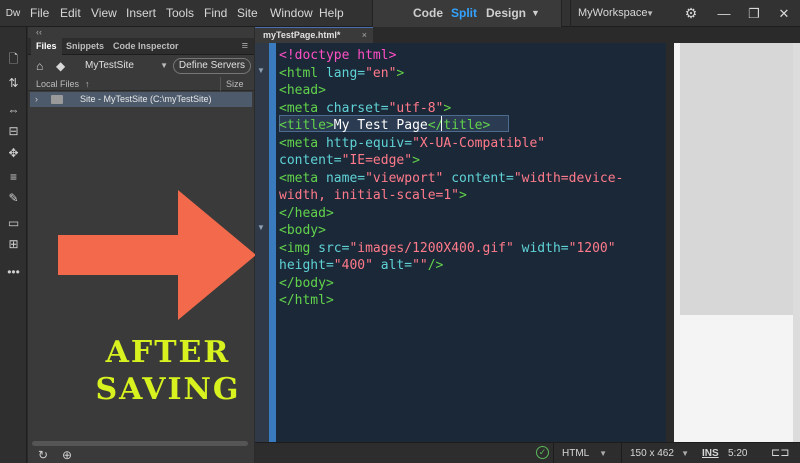 This screenshot has width=800, height=463. Describe the element at coordinates (310, 160) in the screenshot. I see `code-token-attr: content=` at that location.